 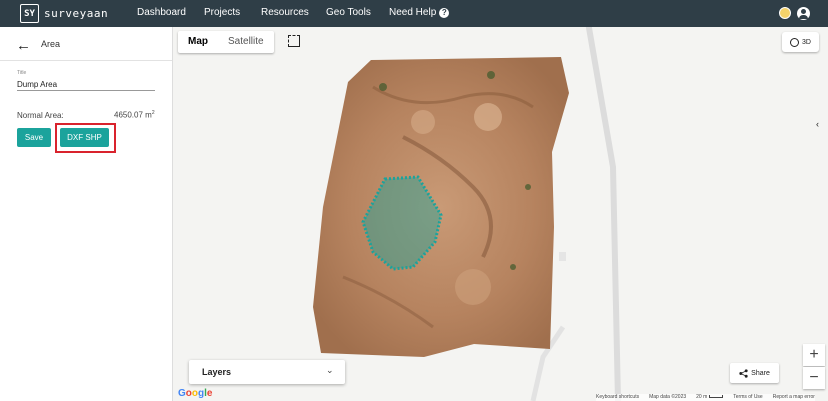 I want to click on notification-icon, so click(x=785, y=13).